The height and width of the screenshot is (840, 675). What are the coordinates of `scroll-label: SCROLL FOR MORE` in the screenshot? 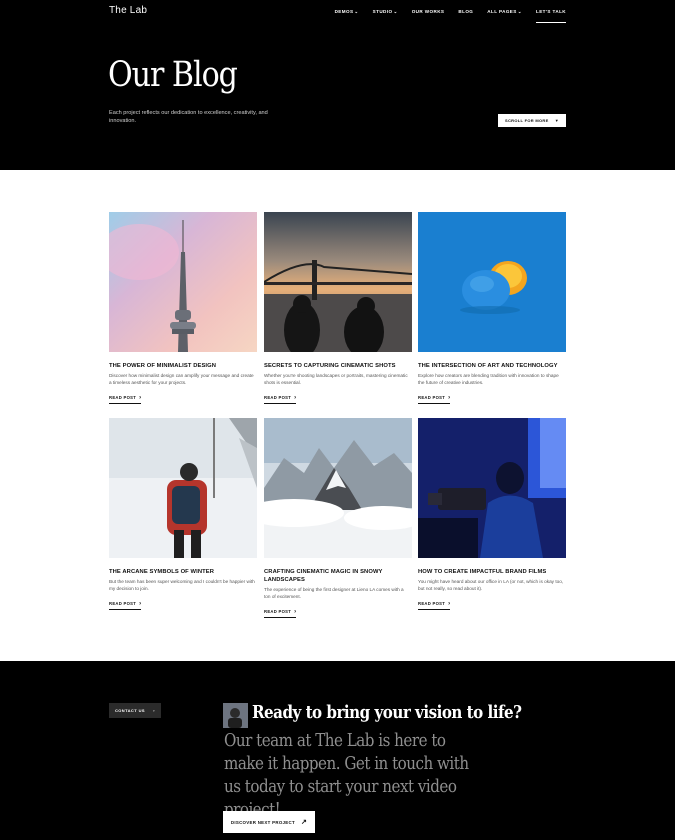 It's located at (527, 120).